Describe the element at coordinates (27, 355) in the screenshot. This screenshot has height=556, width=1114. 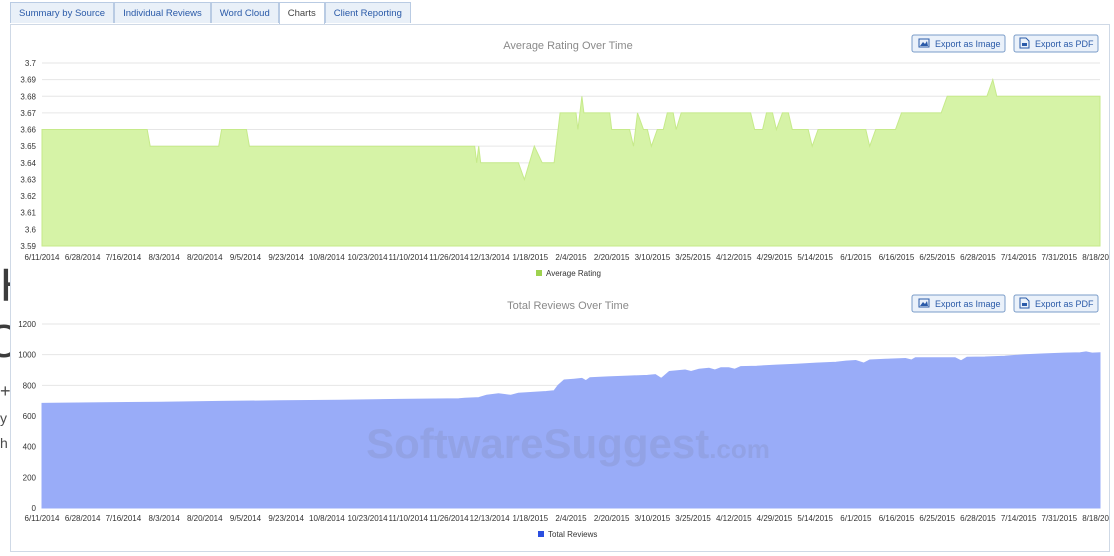
I see `y-tick-label: 1000` at that location.